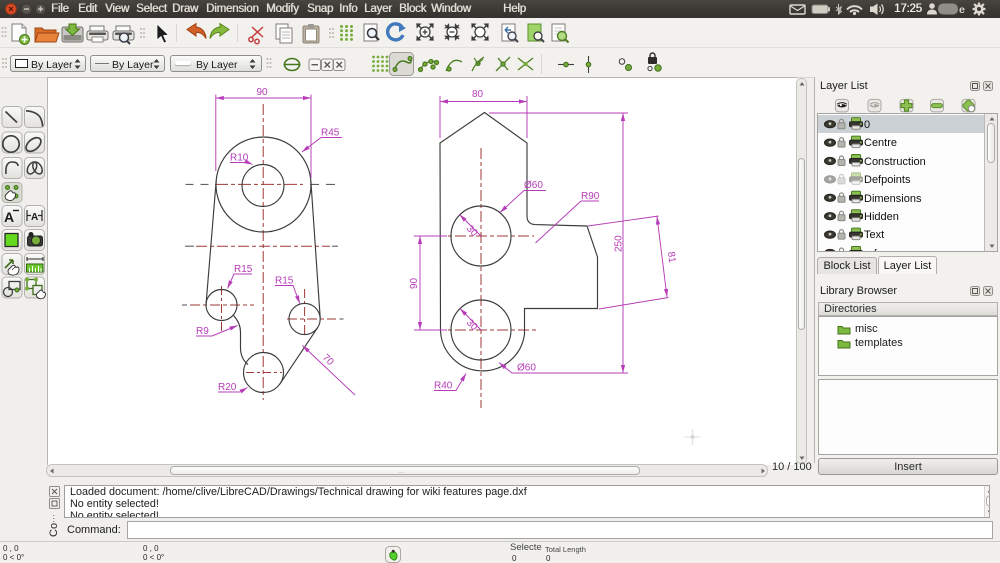  I want to click on svg-text: 81, so click(671, 257).